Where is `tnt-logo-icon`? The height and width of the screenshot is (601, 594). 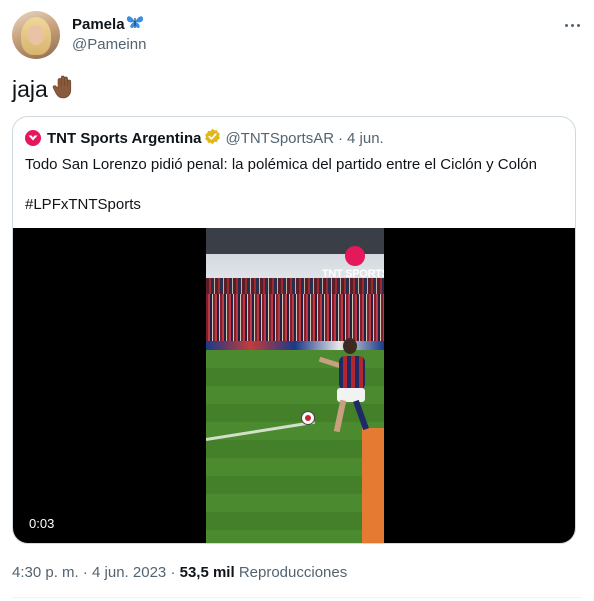 tnt-logo-icon is located at coordinates (355, 256).